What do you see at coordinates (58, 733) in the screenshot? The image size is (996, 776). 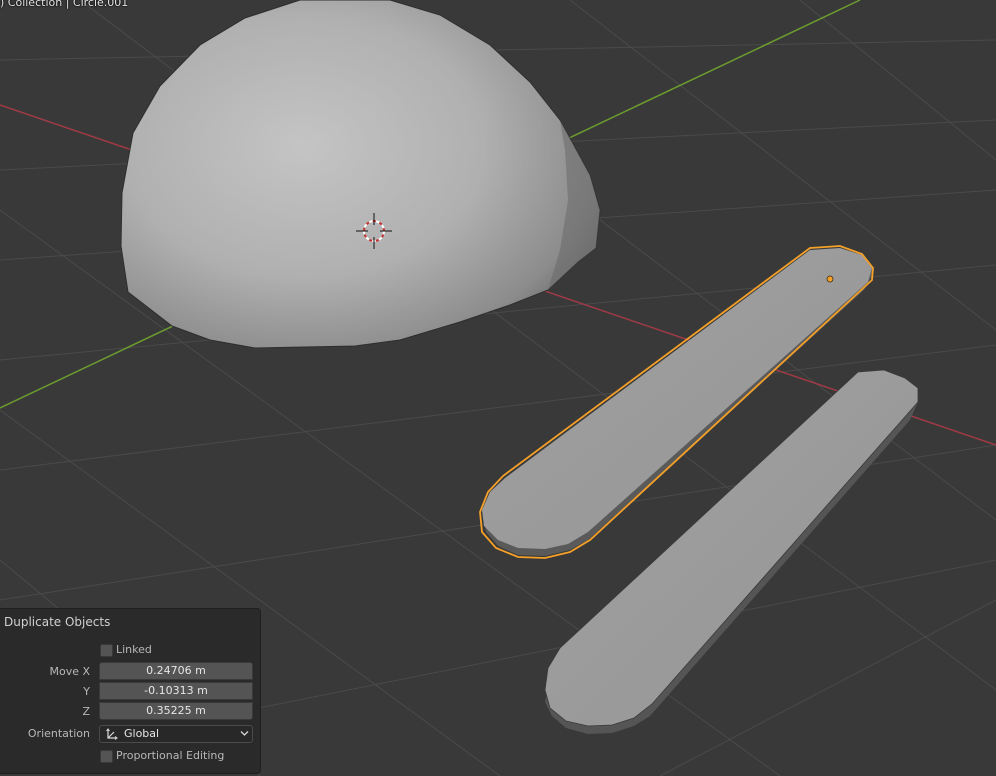 I see `orientation-label: Orientation` at bounding box center [58, 733].